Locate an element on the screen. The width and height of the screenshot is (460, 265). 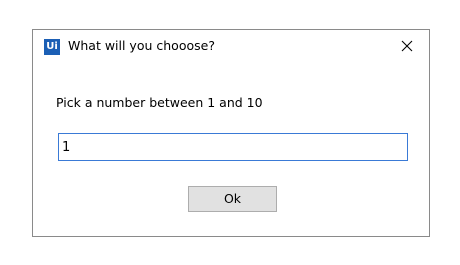
close-button is located at coordinates (406, 46).